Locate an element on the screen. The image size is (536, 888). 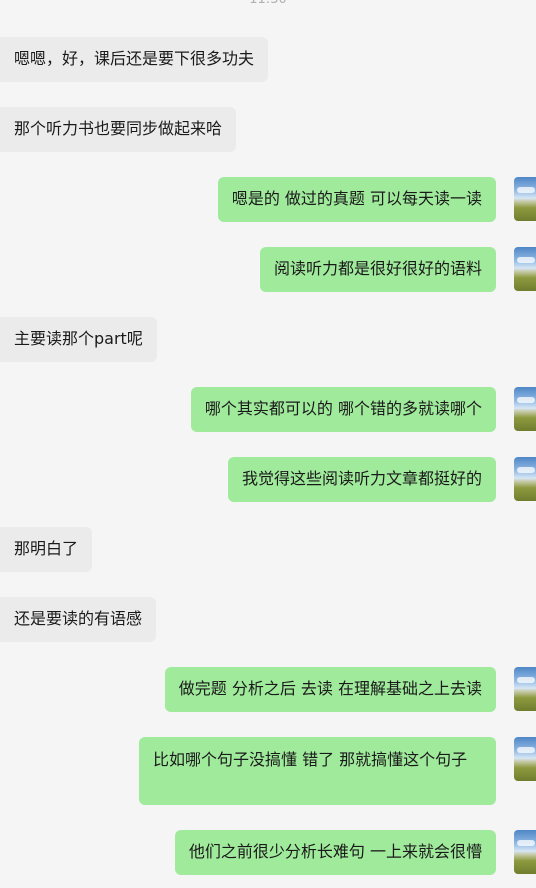
message-bubble-outgoing: 阅读听力都是很好很好的语料 is located at coordinates (377, 269).